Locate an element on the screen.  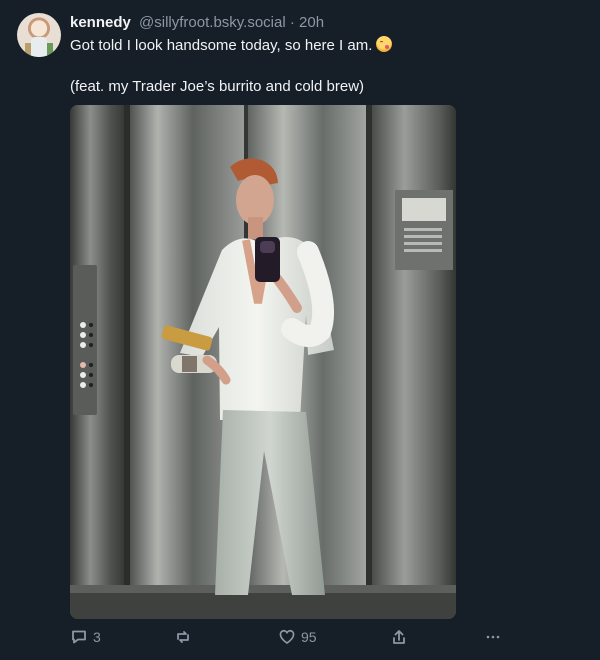
share-button is located at coordinates (399, 637).